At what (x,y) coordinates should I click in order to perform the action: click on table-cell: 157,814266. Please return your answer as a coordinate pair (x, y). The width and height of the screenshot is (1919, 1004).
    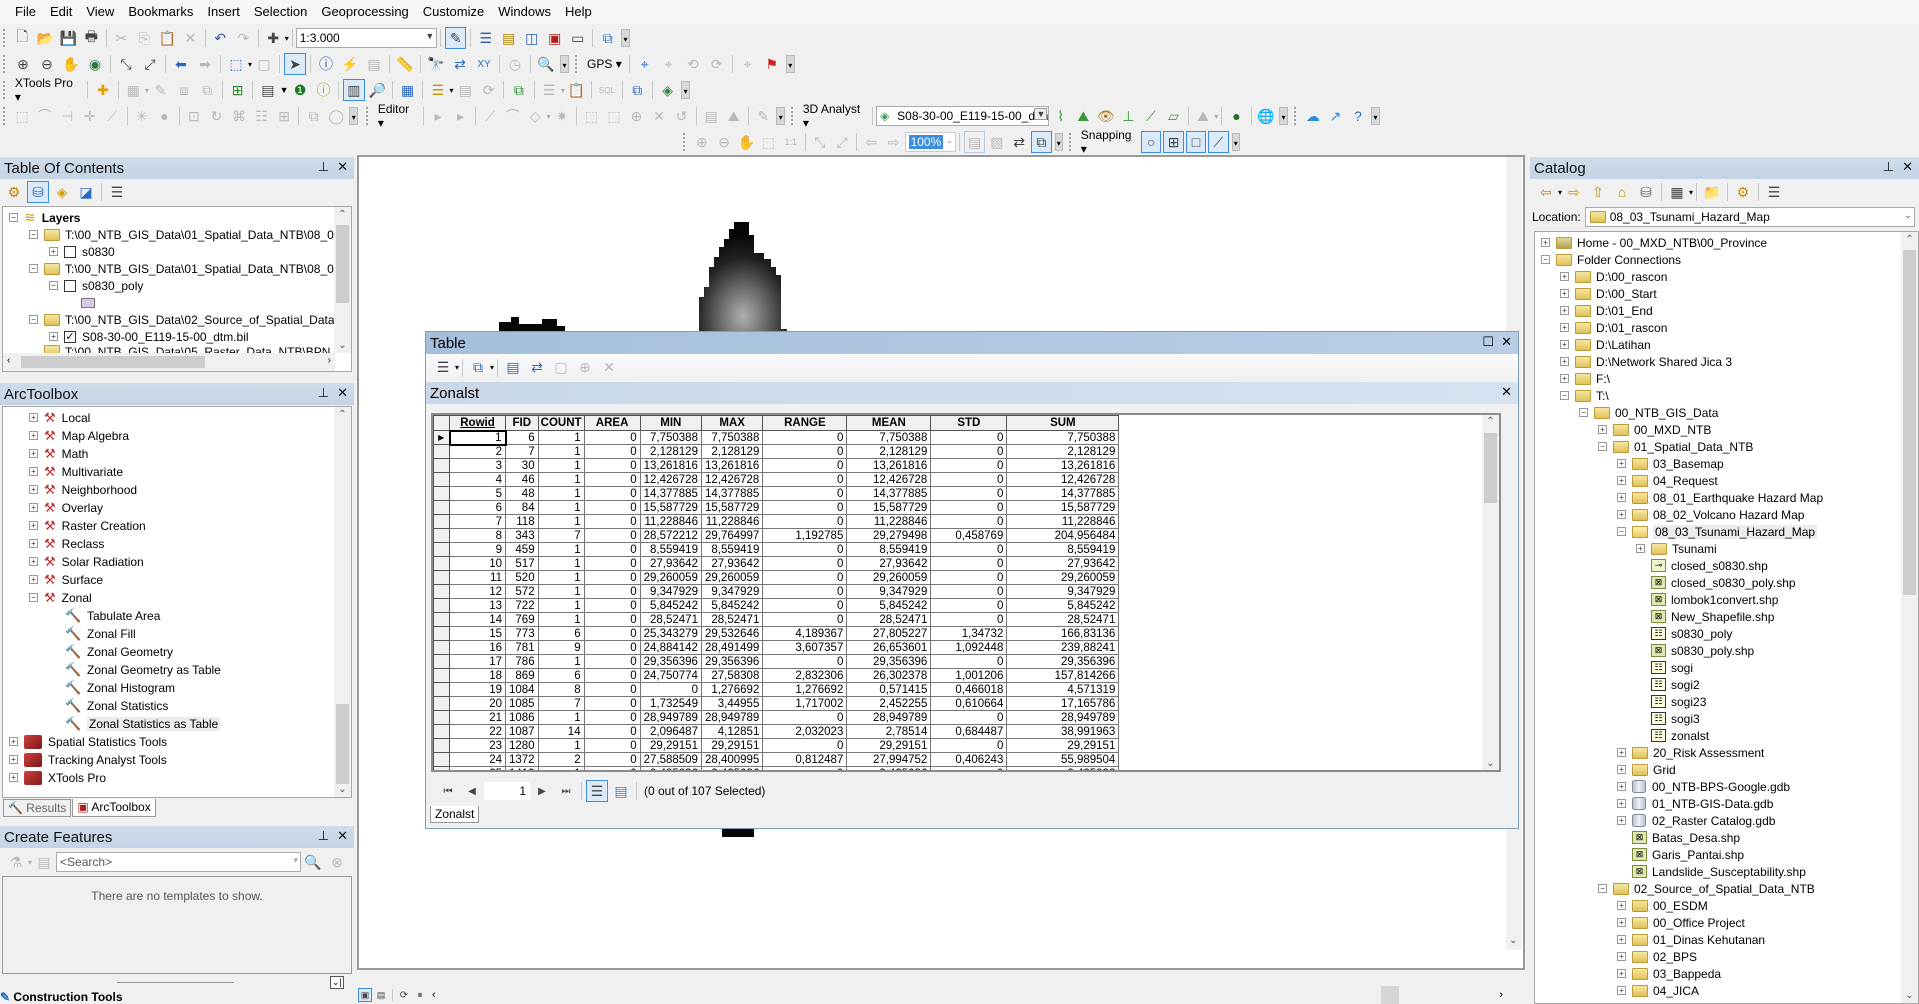
    Looking at the image, I should click on (1063, 675).